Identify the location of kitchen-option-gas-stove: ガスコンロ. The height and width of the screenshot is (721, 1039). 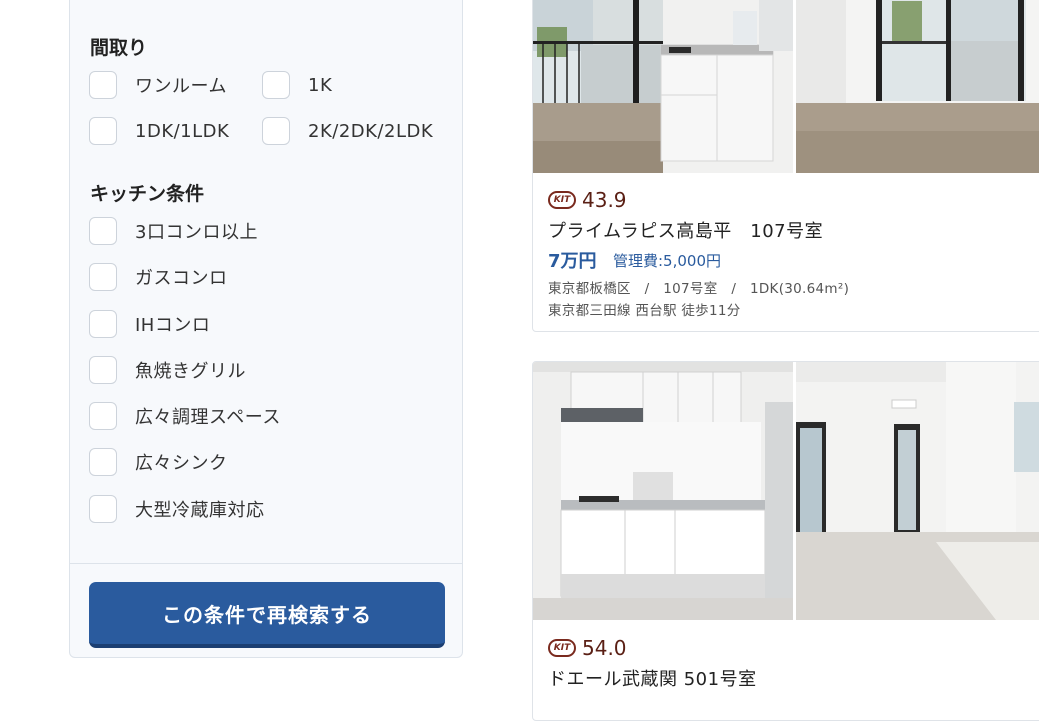
(158, 277).